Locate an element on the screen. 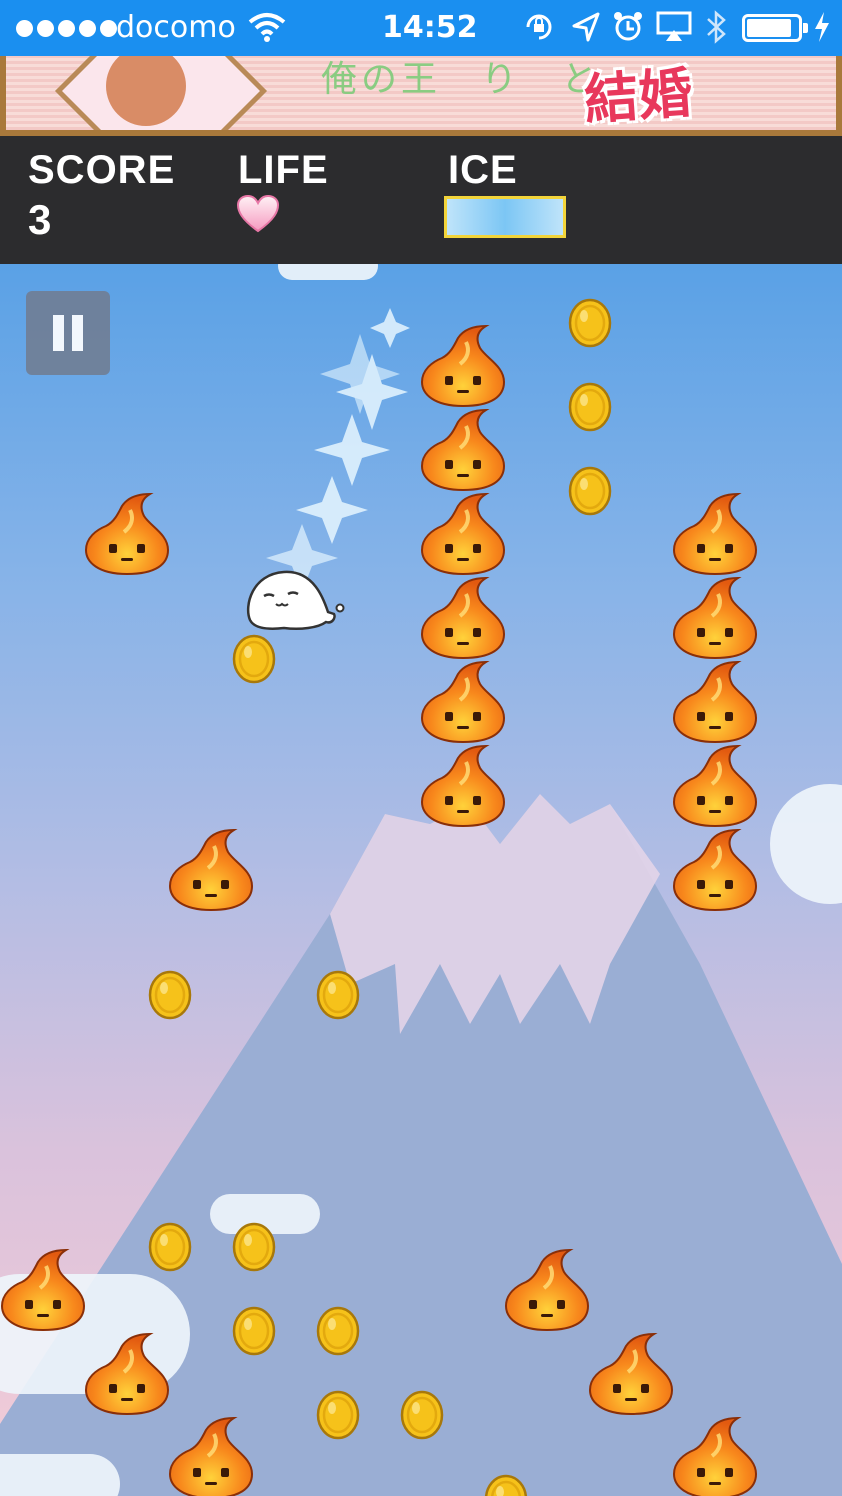  carrier-name: docomo is located at coordinates (176, 27).